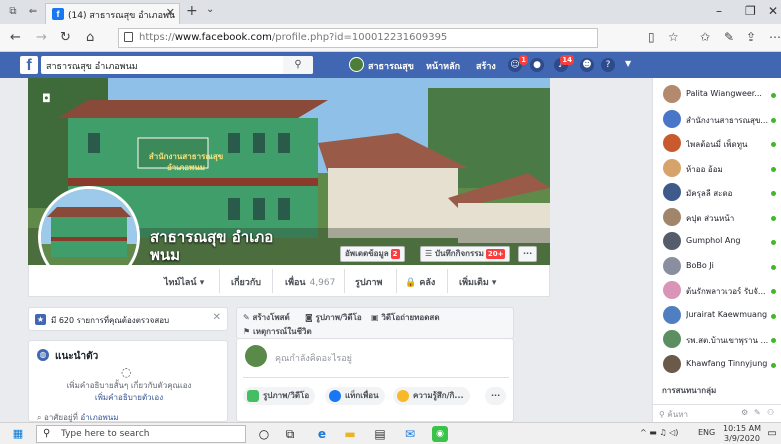 The image size is (781, 444). Describe the element at coordinates (773, 11) in the screenshot. I see `close-window-icon: ✕` at that location.